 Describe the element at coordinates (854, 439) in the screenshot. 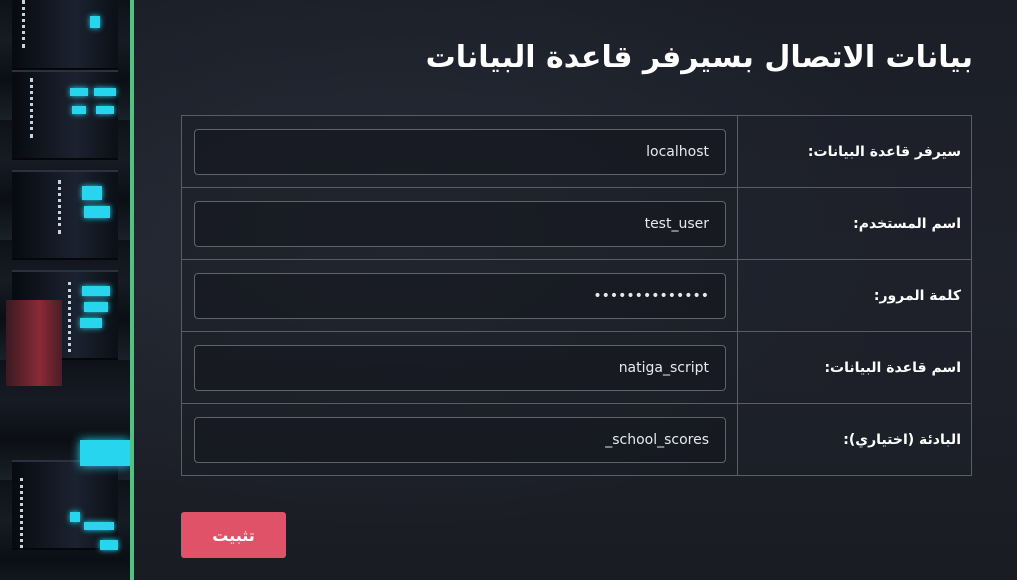

I see `table-prefix-label: البادئة (اختياري):` at that location.